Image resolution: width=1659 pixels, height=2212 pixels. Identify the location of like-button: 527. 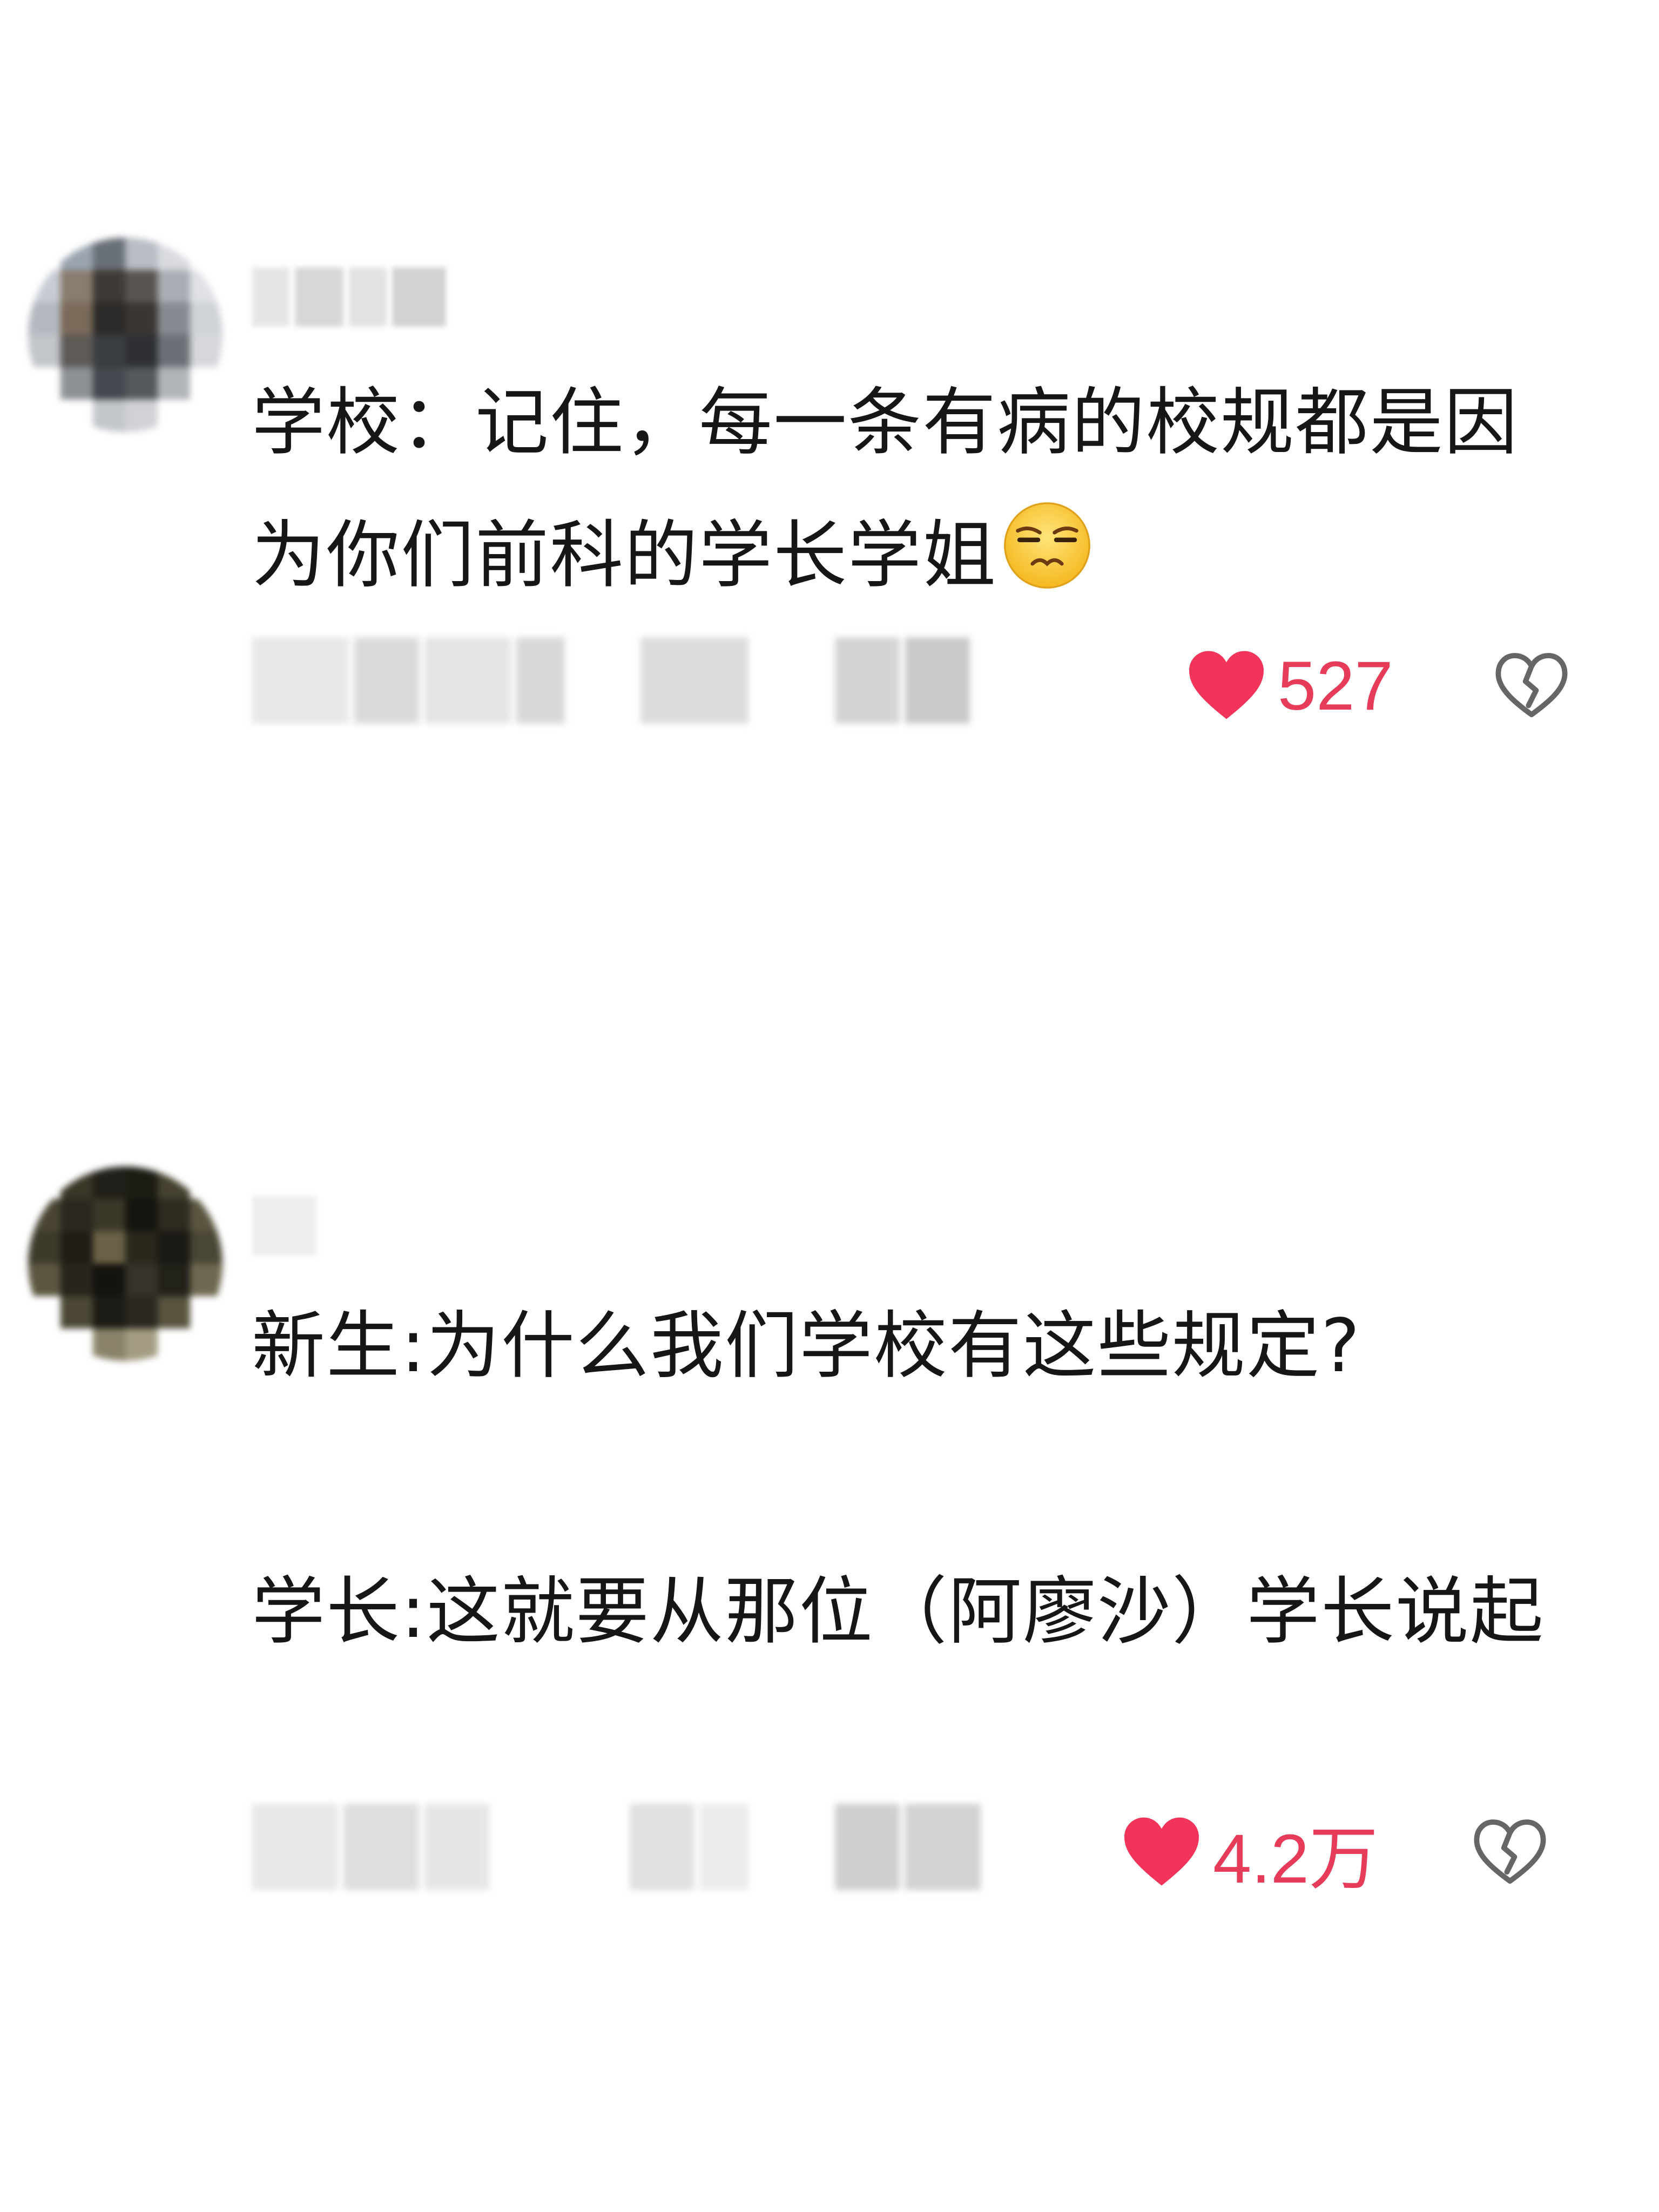
(1289, 686).